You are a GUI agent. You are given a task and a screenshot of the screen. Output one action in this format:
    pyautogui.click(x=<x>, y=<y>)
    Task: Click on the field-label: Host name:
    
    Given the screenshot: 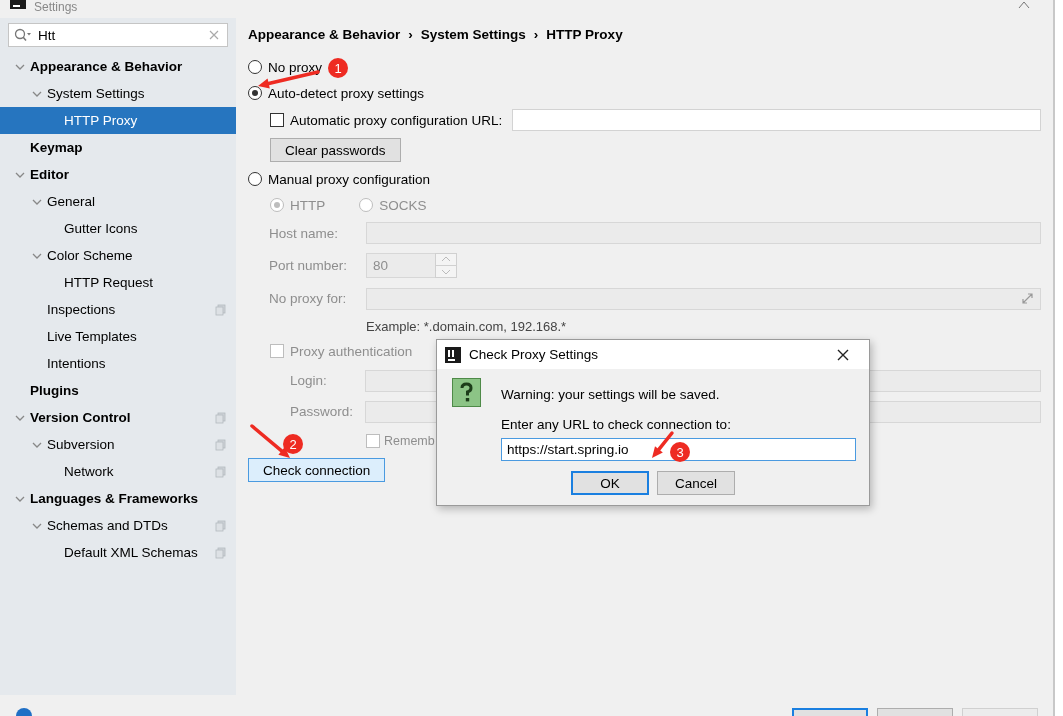 What is the action you would take?
    pyautogui.click(x=304, y=233)
    